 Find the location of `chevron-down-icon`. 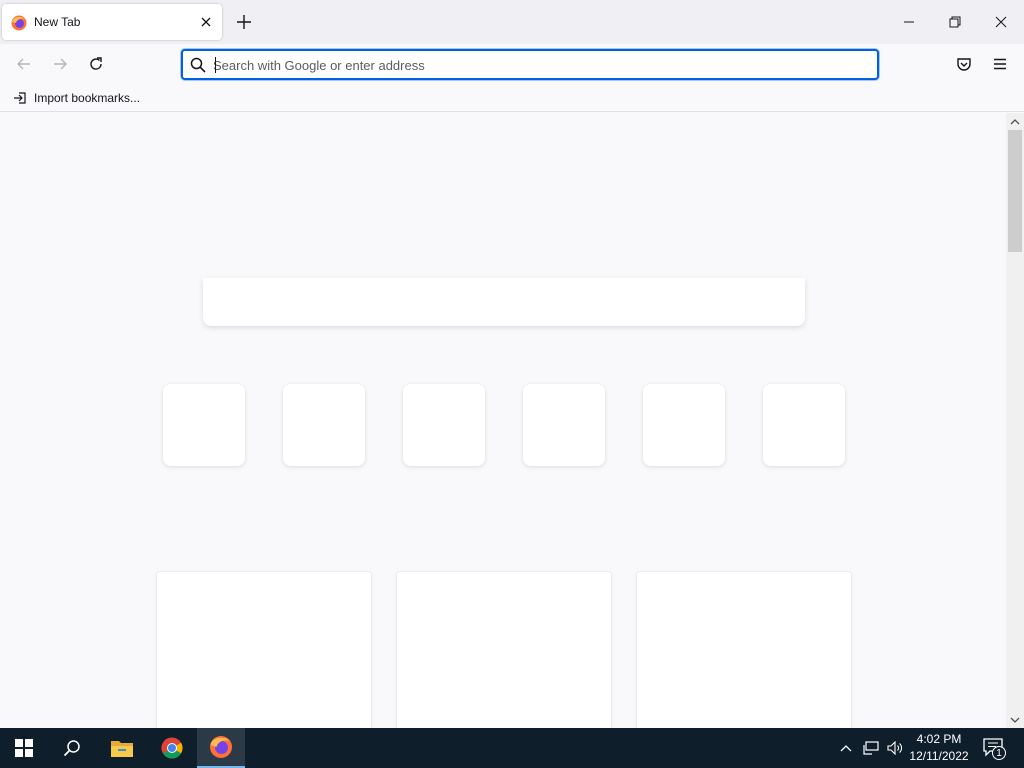

chevron-down-icon is located at coordinates (1015, 720).